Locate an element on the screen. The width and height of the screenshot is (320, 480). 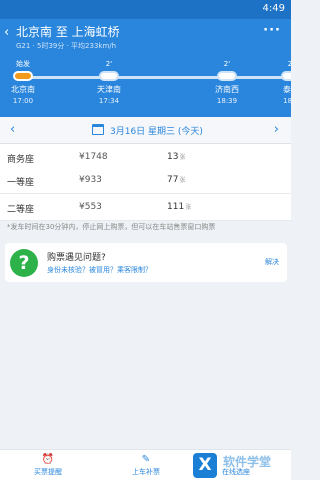
station-time: 17:00 is located at coordinates (23, 101).